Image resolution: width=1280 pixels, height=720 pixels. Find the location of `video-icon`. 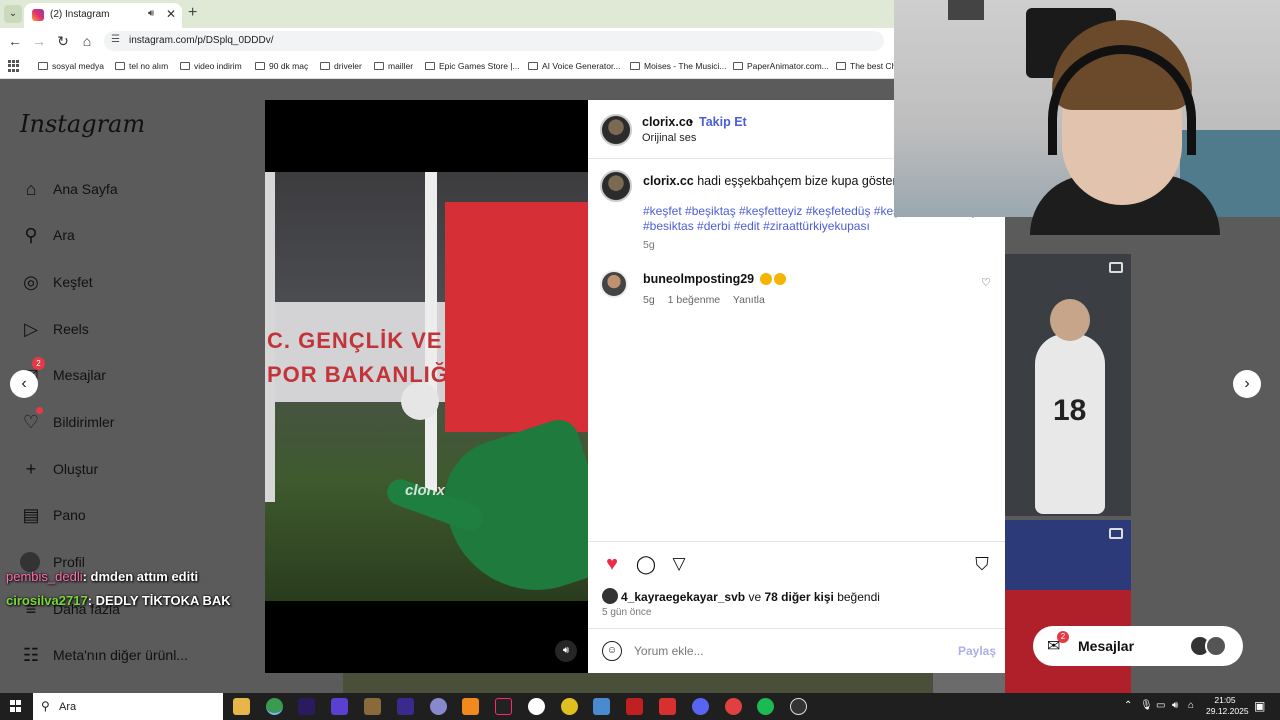

video-icon is located at coordinates (1116, 533).